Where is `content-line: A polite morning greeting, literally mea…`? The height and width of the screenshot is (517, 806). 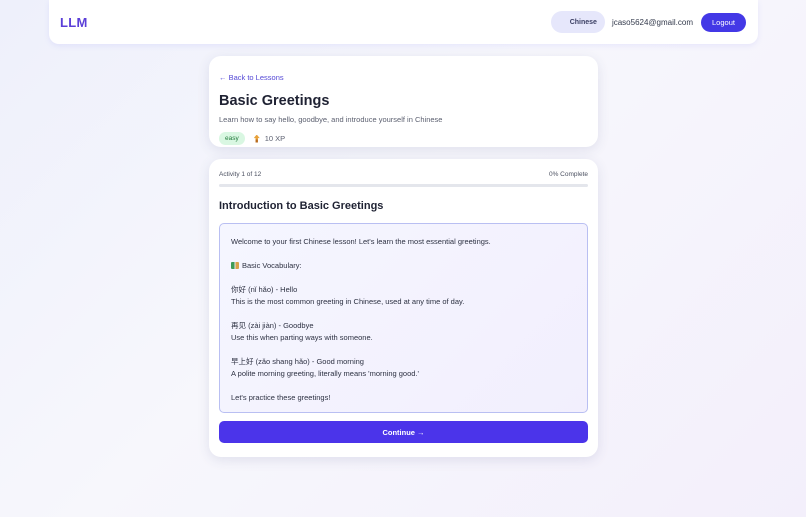
content-line: A polite morning greeting, literally mea… is located at coordinates (325, 373).